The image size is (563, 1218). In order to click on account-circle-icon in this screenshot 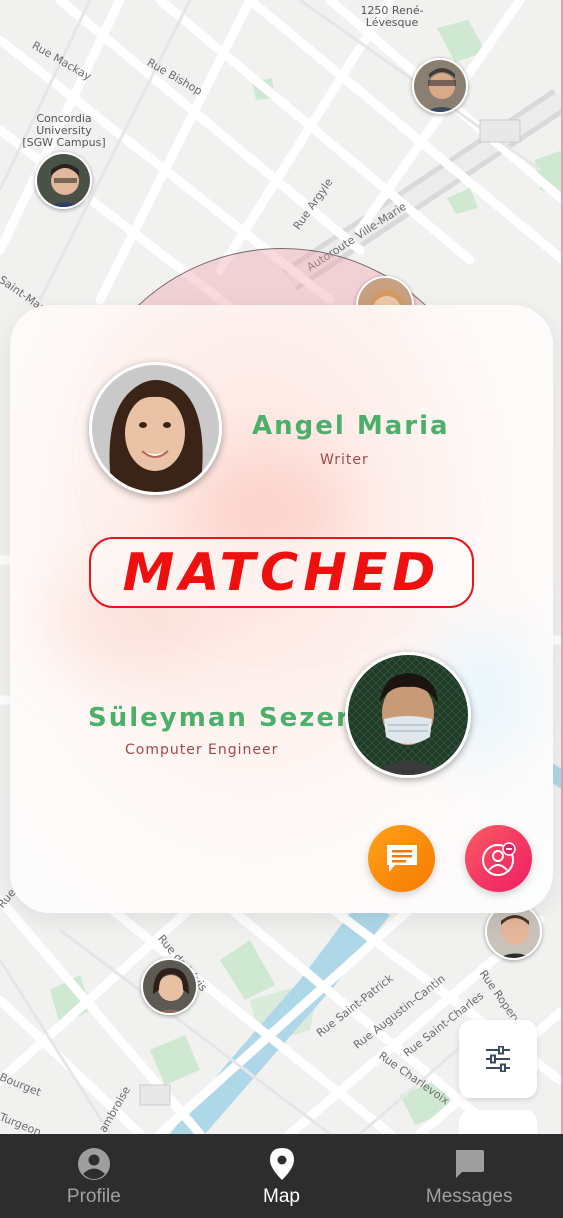, I will do `click(94, 1164)`.